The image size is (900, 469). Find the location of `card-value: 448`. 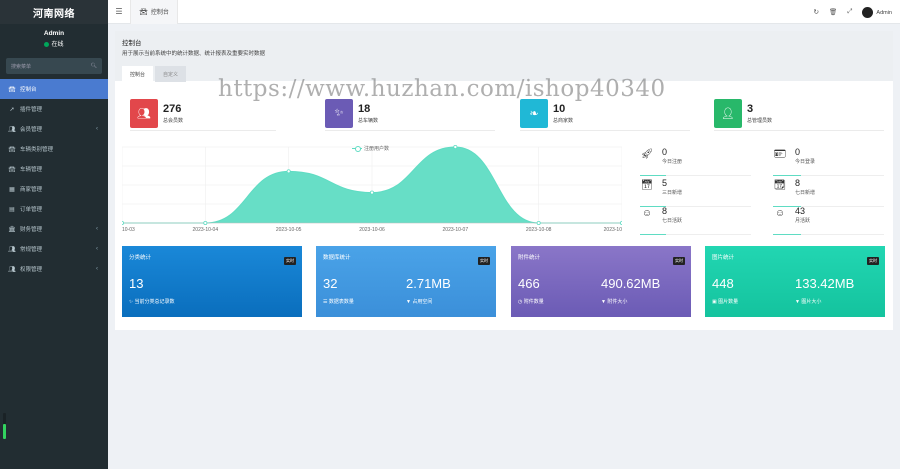

card-value: 448 is located at coordinates (723, 283).